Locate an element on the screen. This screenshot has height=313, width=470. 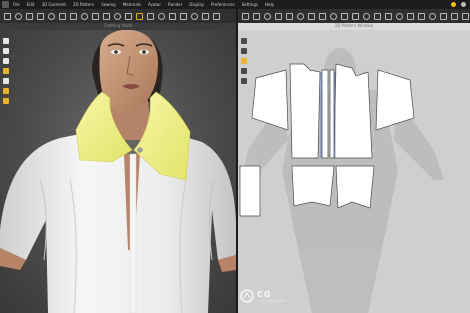
free-sewing-icon is located at coordinates (366, 16).